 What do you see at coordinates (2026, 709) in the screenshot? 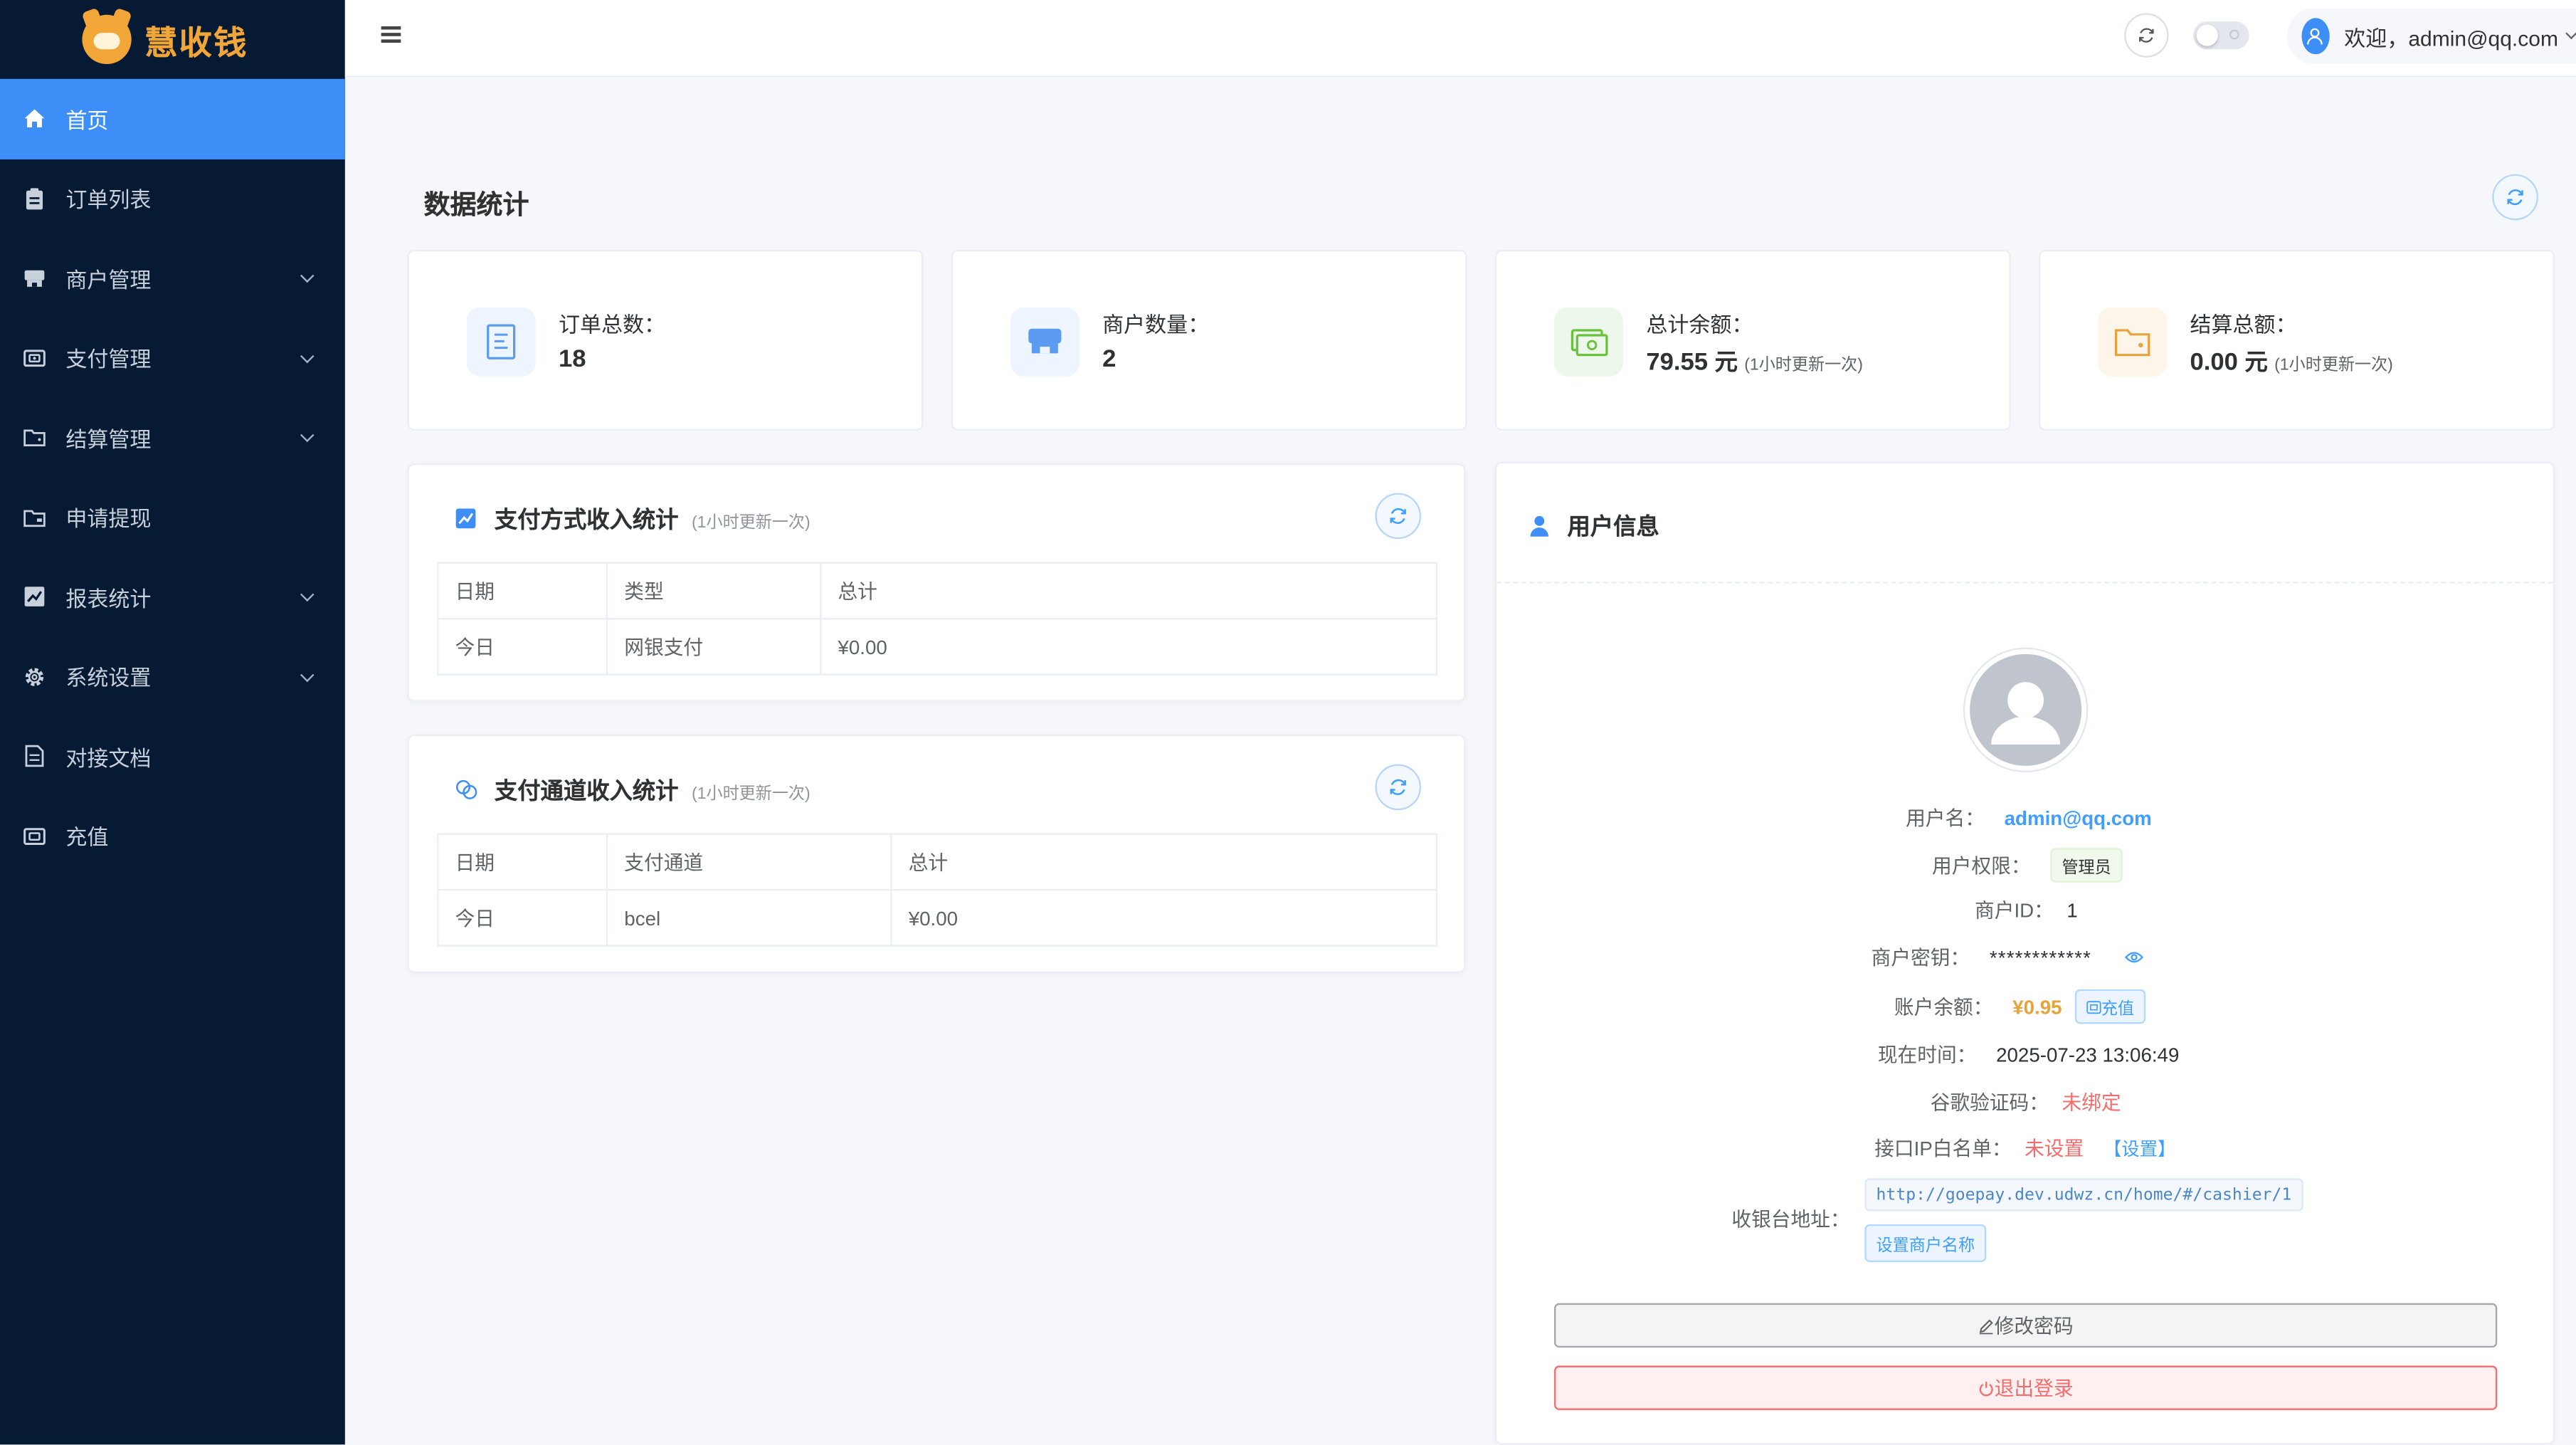
I see `user-avatar` at bounding box center [2026, 709].